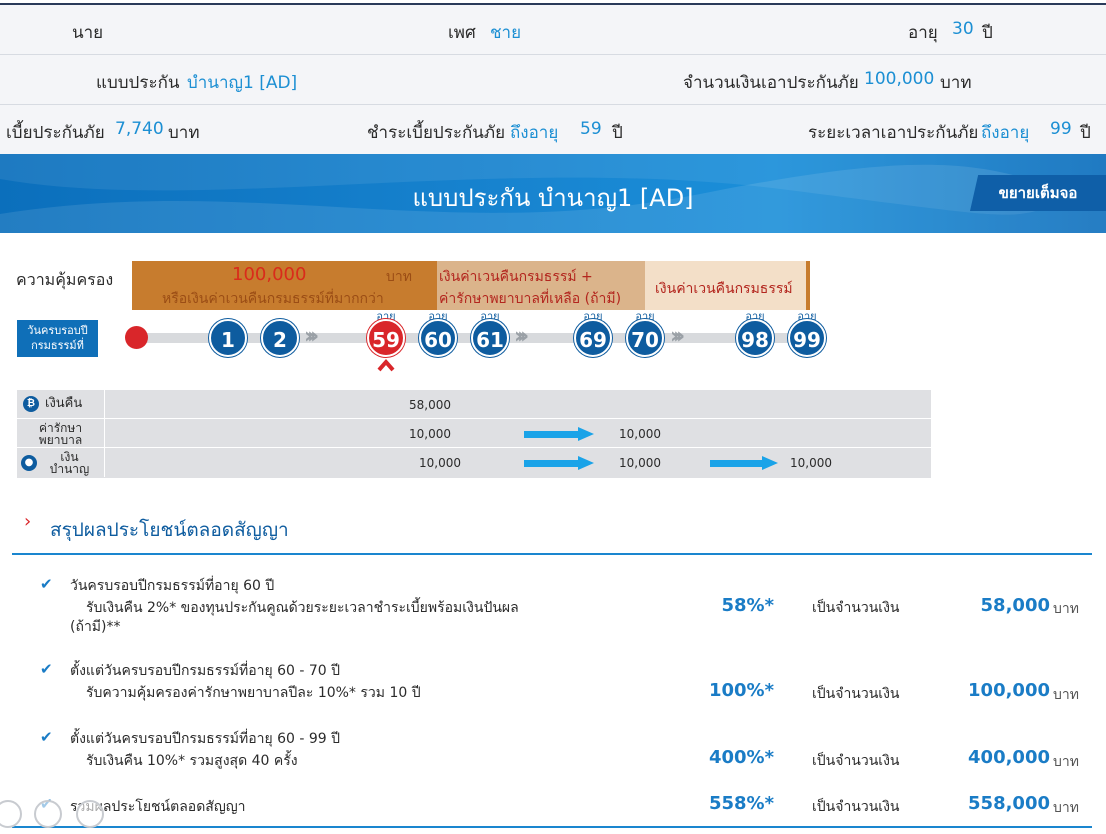 This screenshot has width=1106, height=834. What do you see at coordinates (490, 338) in the screenshot?
I see `timeline-age-61: 61` at bounding box center [490, 338].